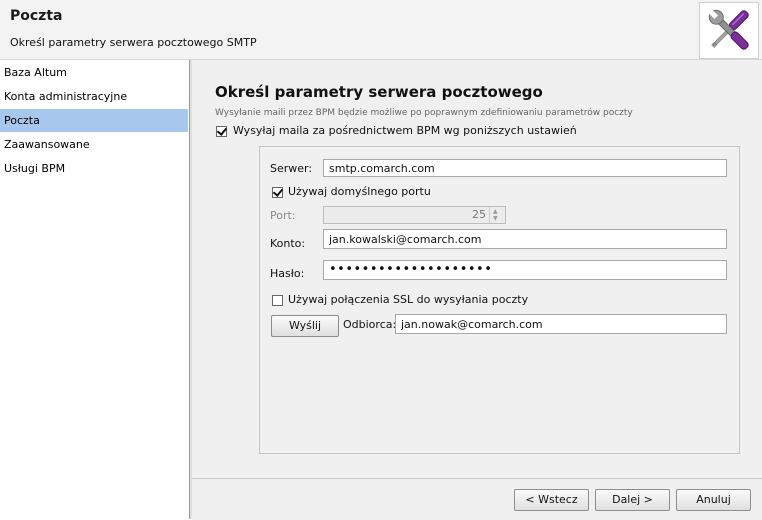 The image size is (762, 520). Describe the element at coordinates (551, 500) in the screenshot. I see `back-button: < Wstecz` at that location.